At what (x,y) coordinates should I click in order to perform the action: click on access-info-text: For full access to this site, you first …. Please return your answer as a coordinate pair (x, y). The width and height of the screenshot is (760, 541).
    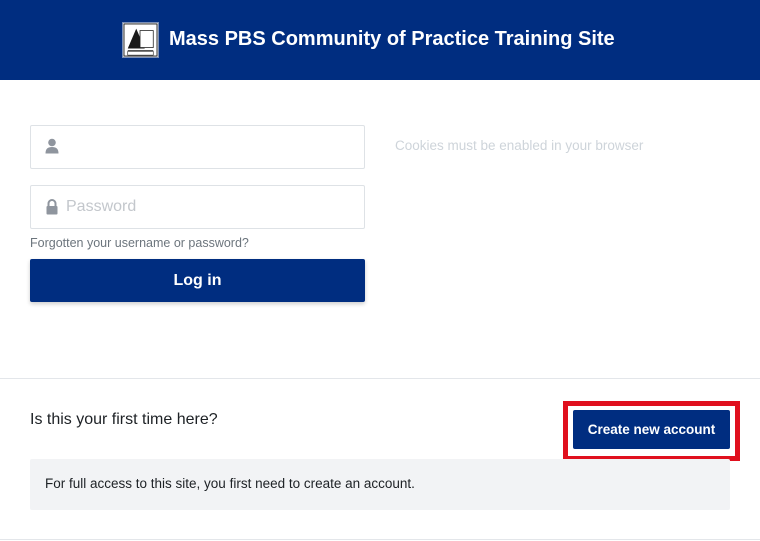
    Looking at the image, I should click on (230, 483).